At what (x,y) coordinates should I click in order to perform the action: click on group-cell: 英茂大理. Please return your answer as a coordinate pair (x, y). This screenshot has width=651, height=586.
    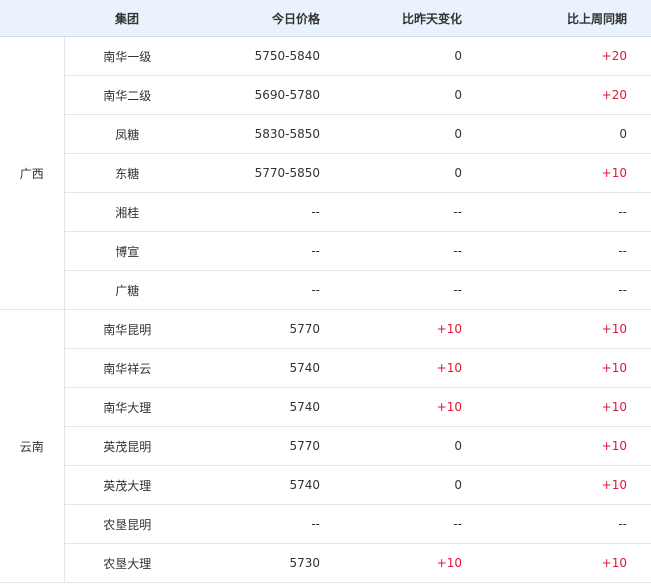
    Looking at the image, I should click on (127, 485).